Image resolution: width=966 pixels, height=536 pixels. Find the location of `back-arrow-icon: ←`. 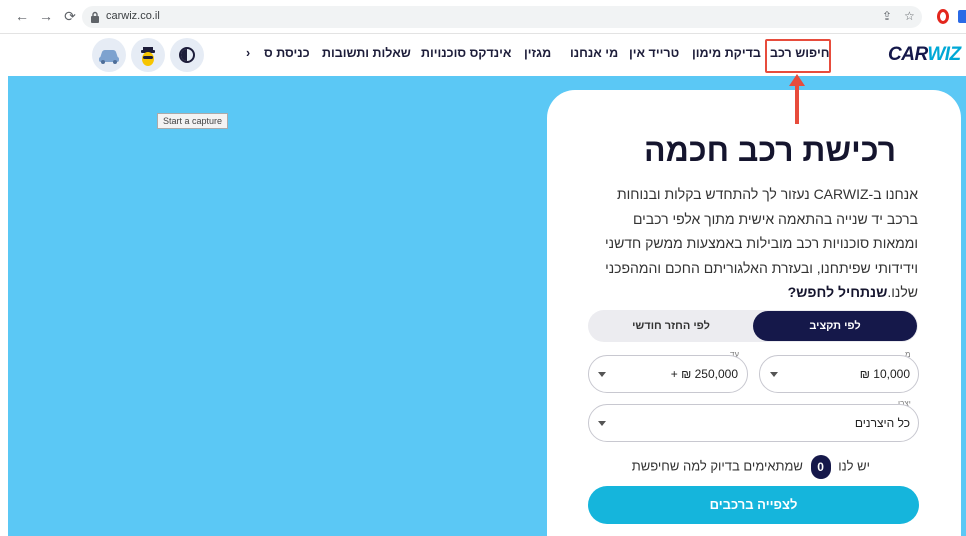

back-arrow-icon: ← is located at coordinates (22, 16).